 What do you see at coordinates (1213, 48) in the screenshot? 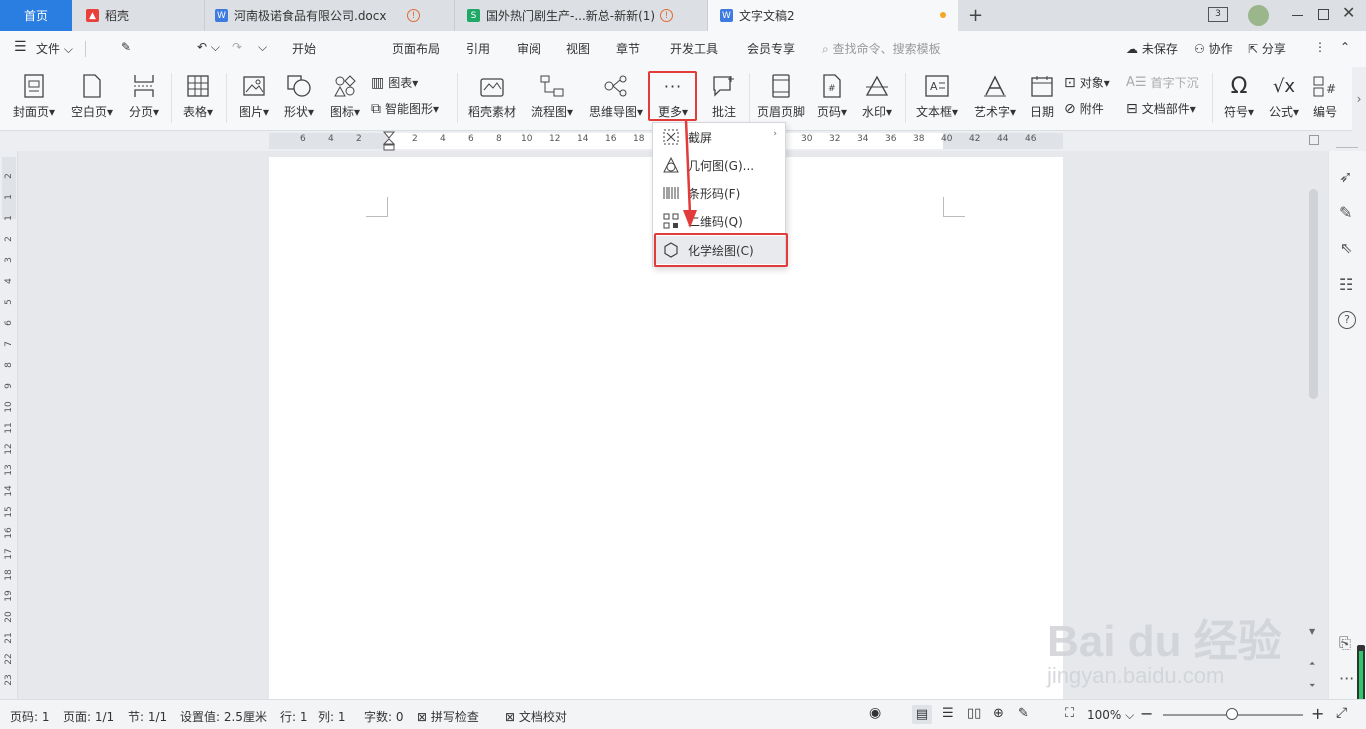
I see `collab-button: ⚇ 协作` at bounding box center [1213, 48].